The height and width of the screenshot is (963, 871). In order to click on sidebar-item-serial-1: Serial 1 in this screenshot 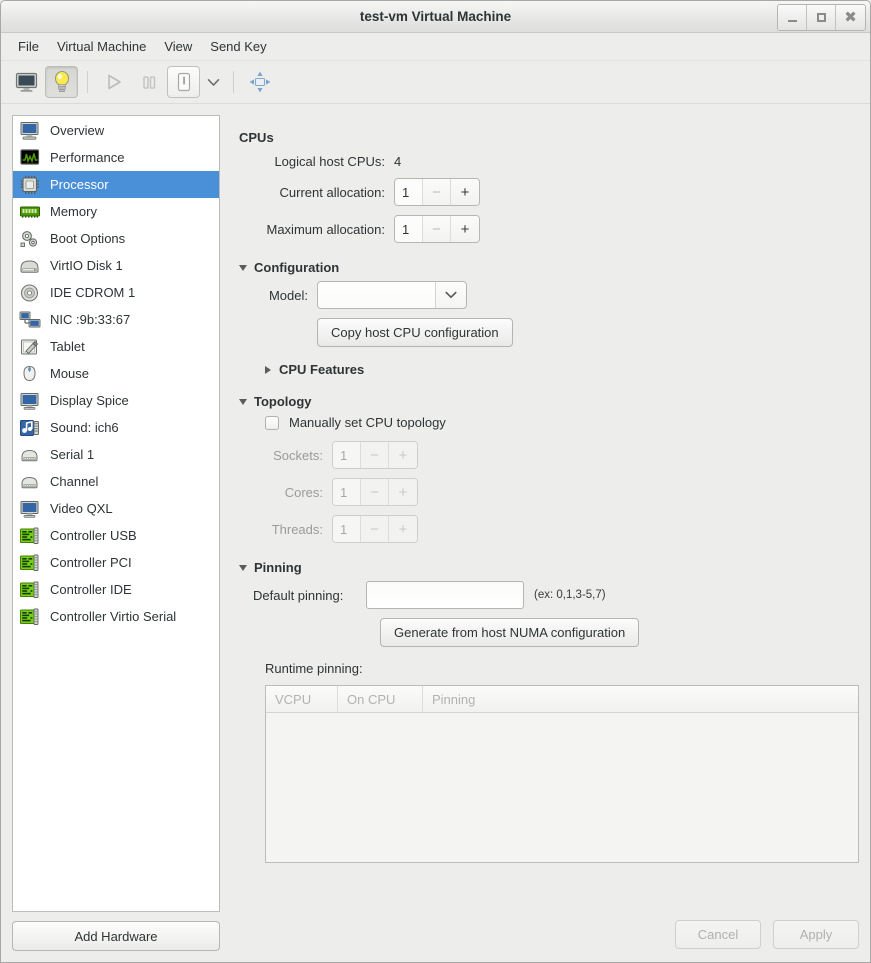, I will do `click(116, 454)`.